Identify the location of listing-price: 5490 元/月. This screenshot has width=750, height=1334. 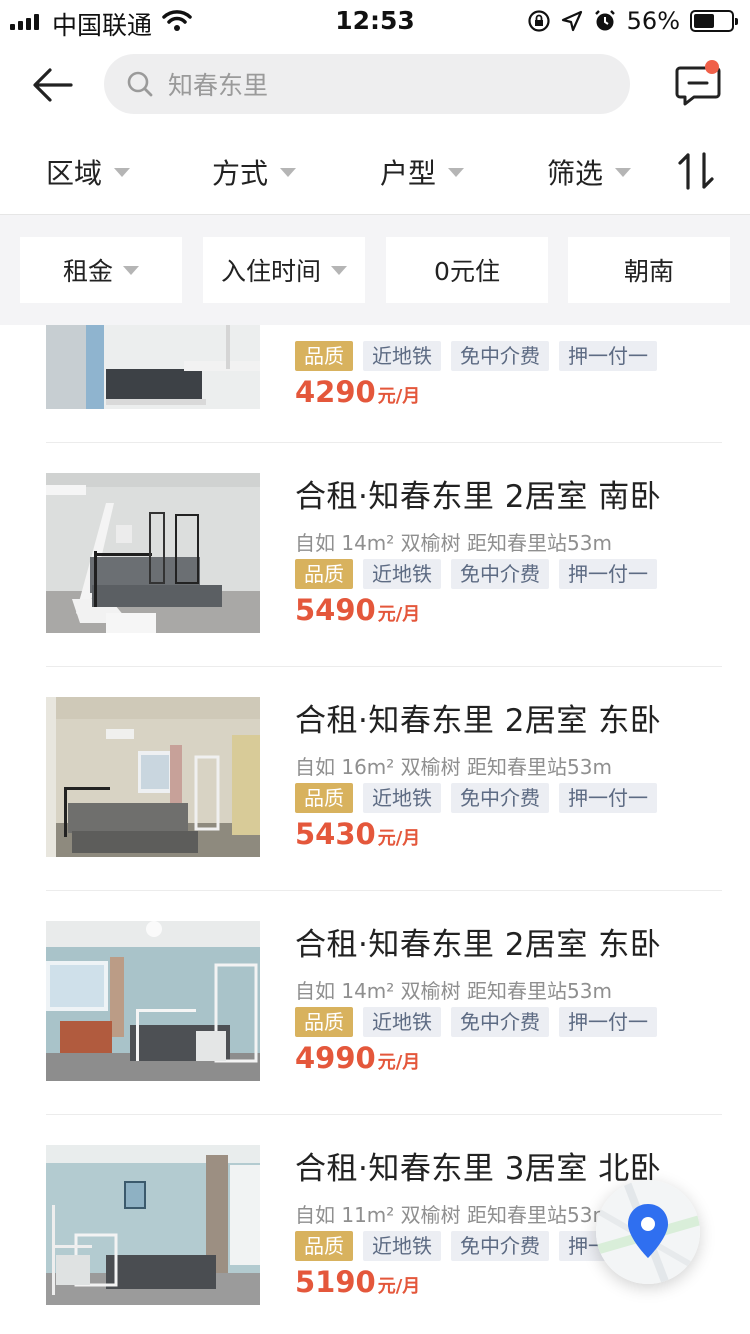
(357, 610).